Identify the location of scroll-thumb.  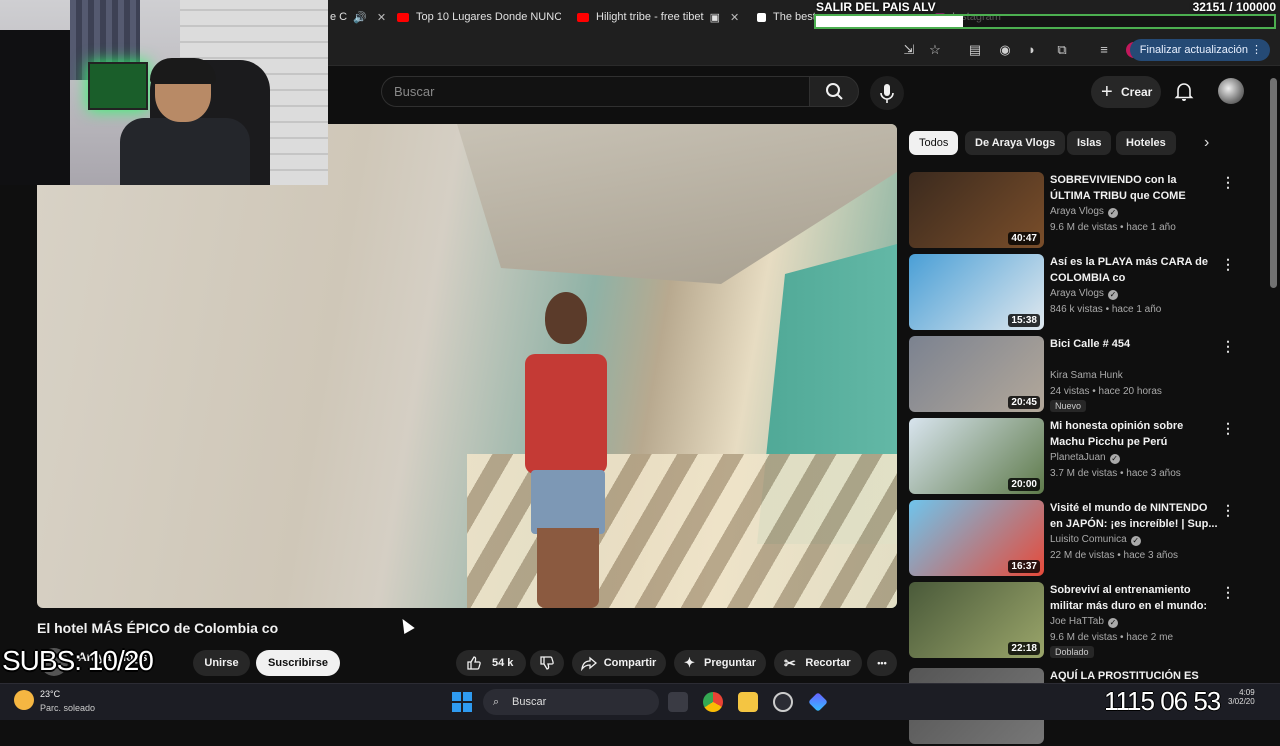
(1273, 183).